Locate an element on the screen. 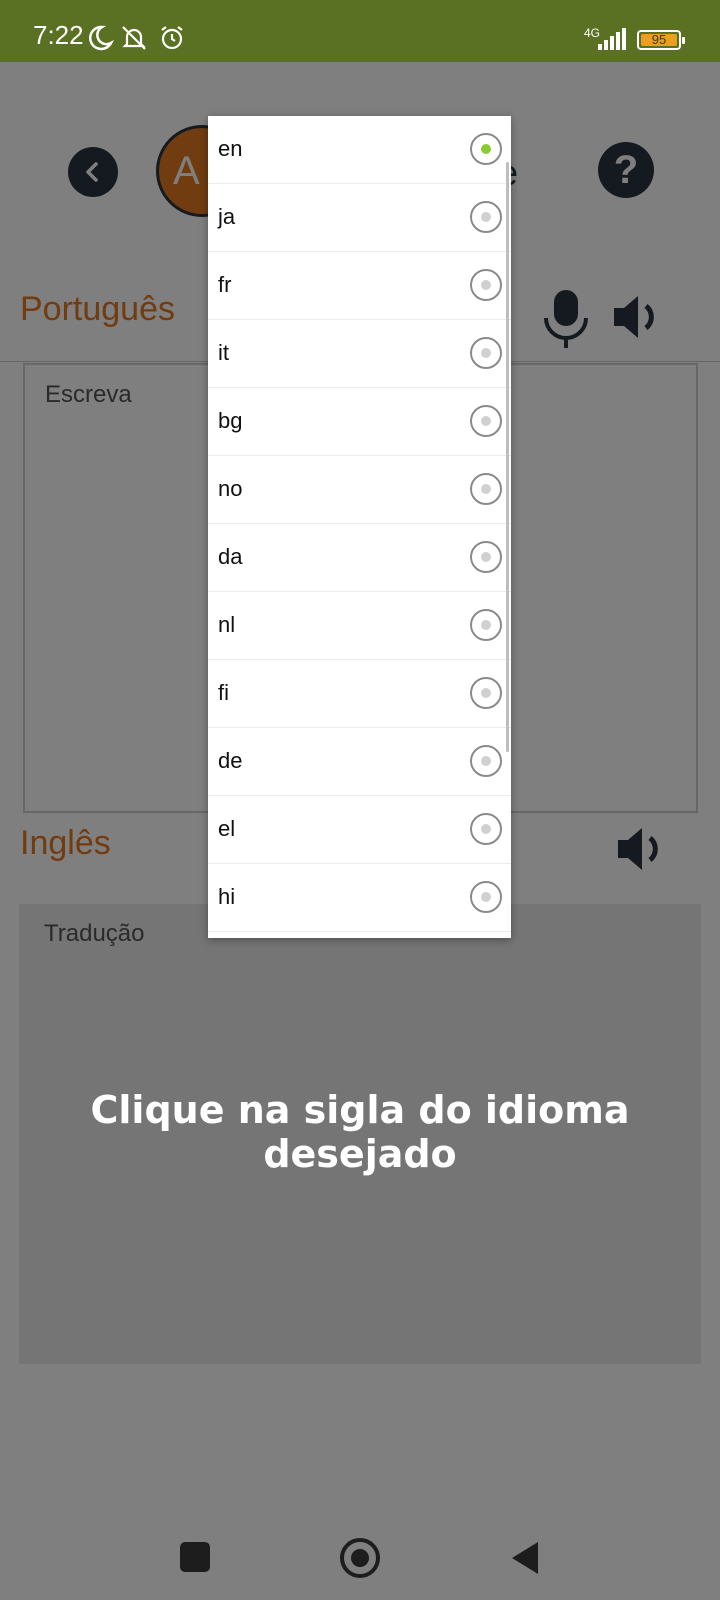 The width and height of the screenshot is (720, 1600). language-option-it: it is located at coordinates (359, 354).